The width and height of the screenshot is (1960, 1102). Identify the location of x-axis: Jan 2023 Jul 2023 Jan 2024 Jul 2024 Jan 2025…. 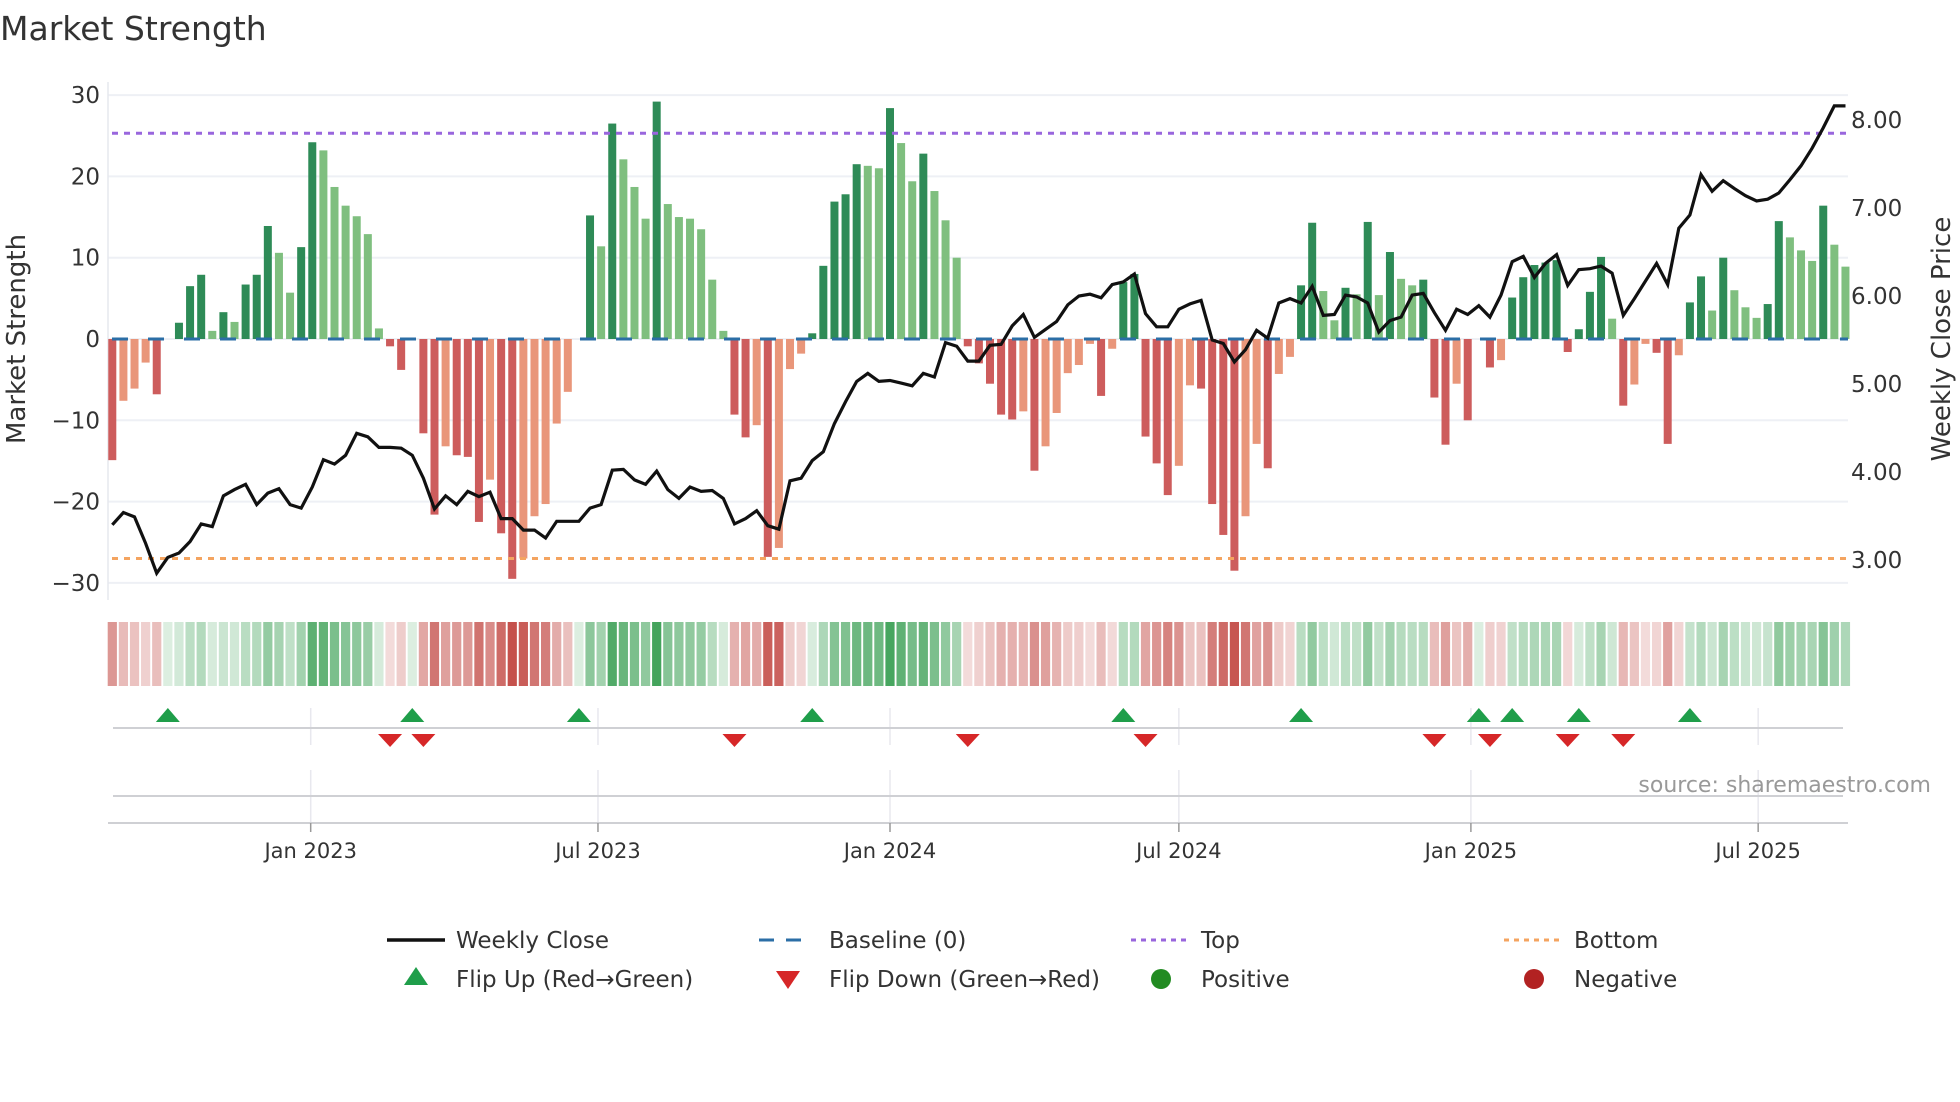
(978, 842).